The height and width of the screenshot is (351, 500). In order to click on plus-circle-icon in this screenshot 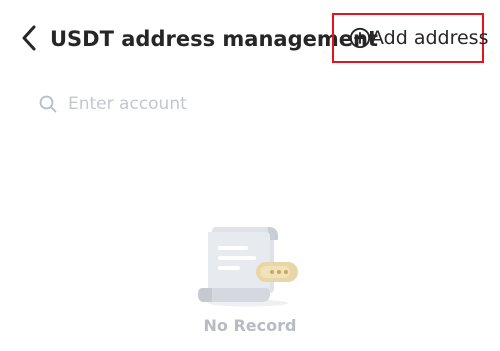, I will do `click(360, 38)`.